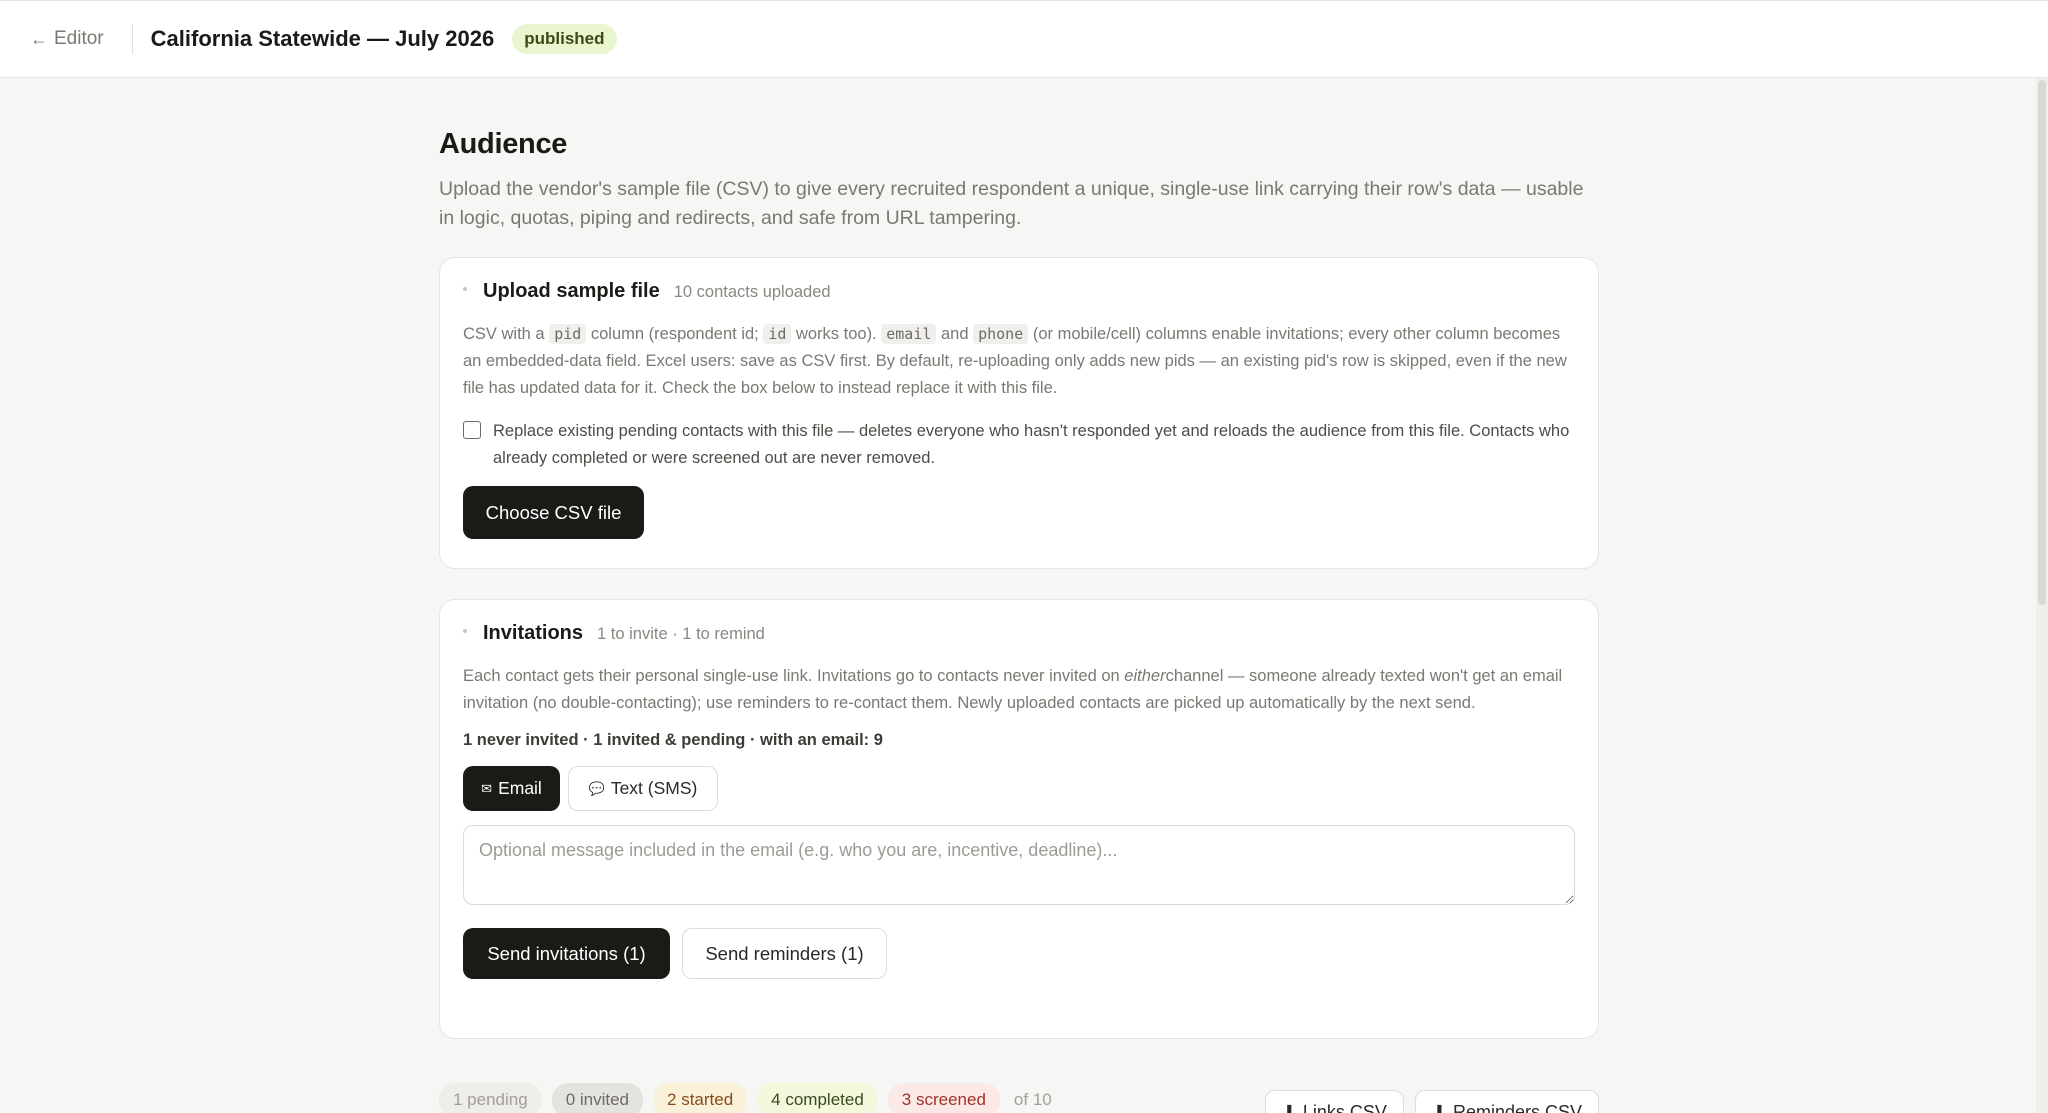  I want to click on arrow-left-icon: ←, so click(39, 38).